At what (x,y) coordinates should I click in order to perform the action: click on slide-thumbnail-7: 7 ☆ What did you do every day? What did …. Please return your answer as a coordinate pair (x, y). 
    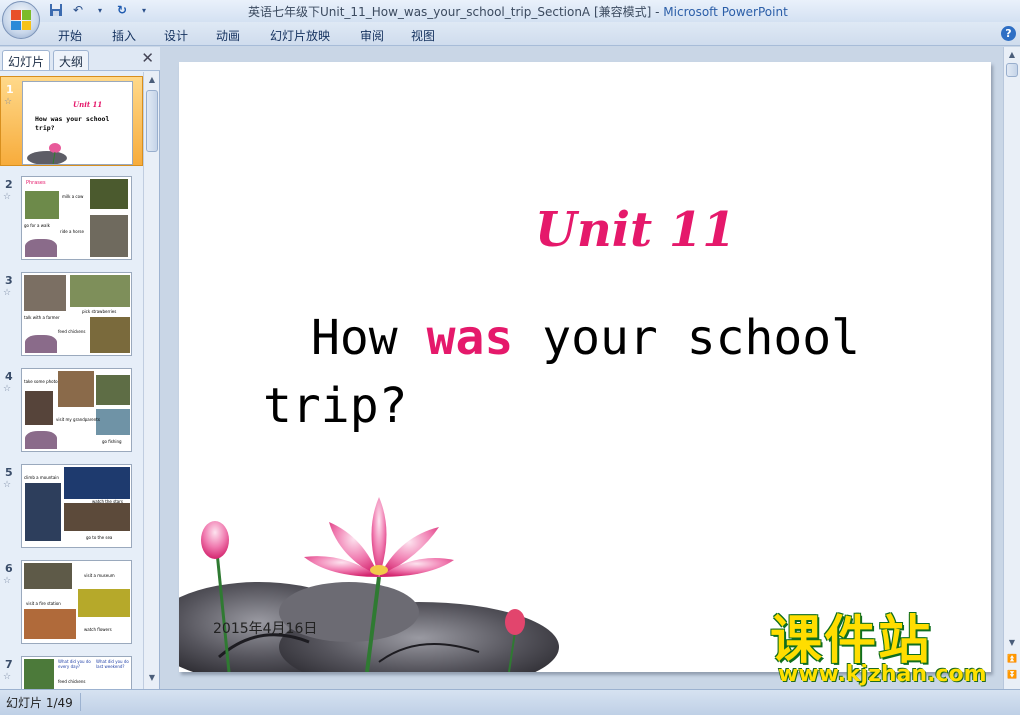
    Looking at the image, I should click on (71, 670).